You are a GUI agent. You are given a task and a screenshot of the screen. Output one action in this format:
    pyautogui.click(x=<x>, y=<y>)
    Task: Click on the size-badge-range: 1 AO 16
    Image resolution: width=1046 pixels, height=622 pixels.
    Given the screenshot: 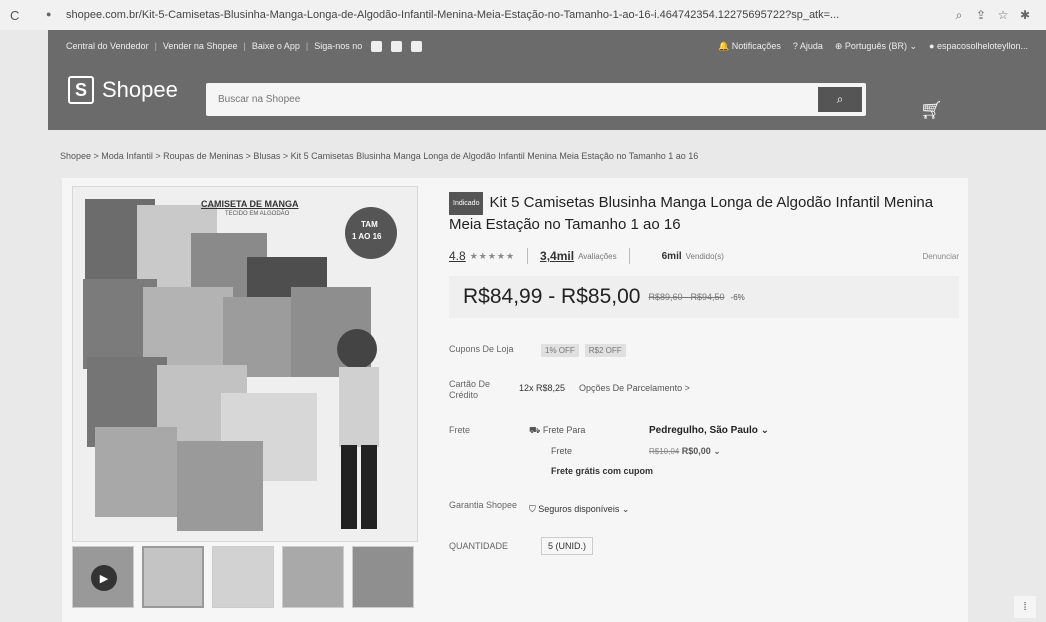 What is the action you would take?
    pyautogui.click(x=367, y=236)
    